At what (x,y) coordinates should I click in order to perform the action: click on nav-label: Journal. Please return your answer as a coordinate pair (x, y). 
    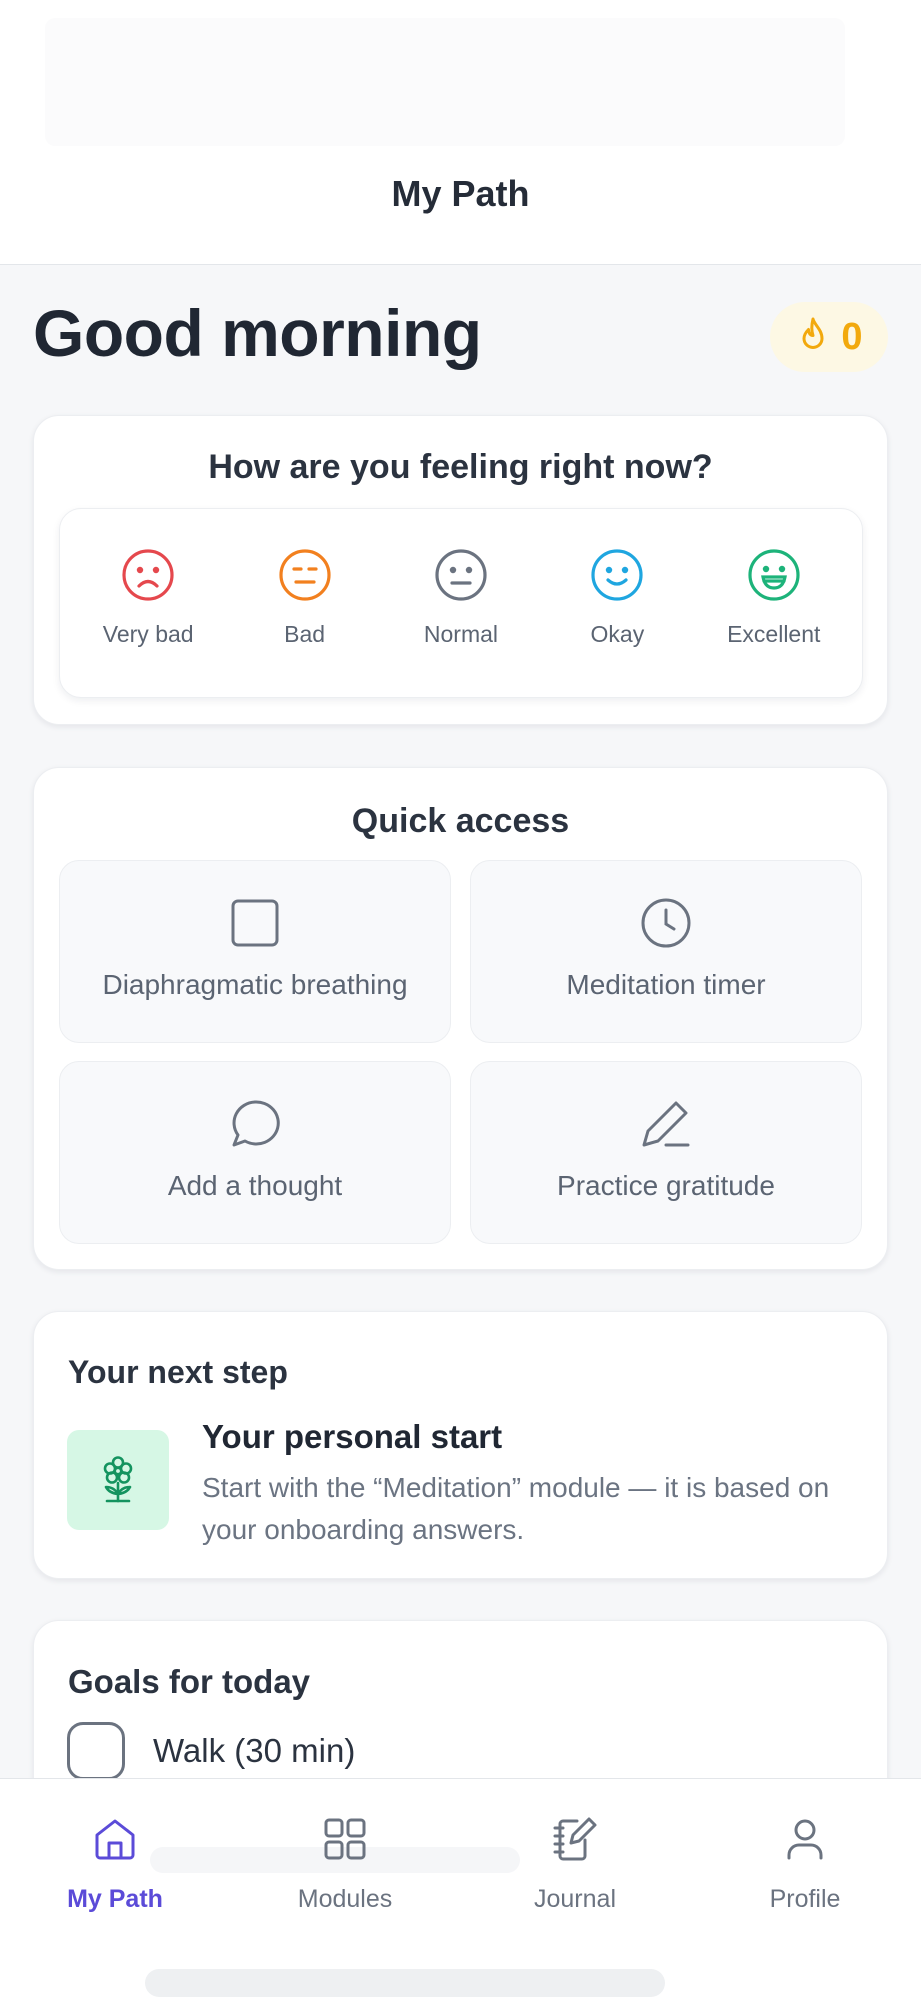
    Looking at the image, I should click on (575, 1899).